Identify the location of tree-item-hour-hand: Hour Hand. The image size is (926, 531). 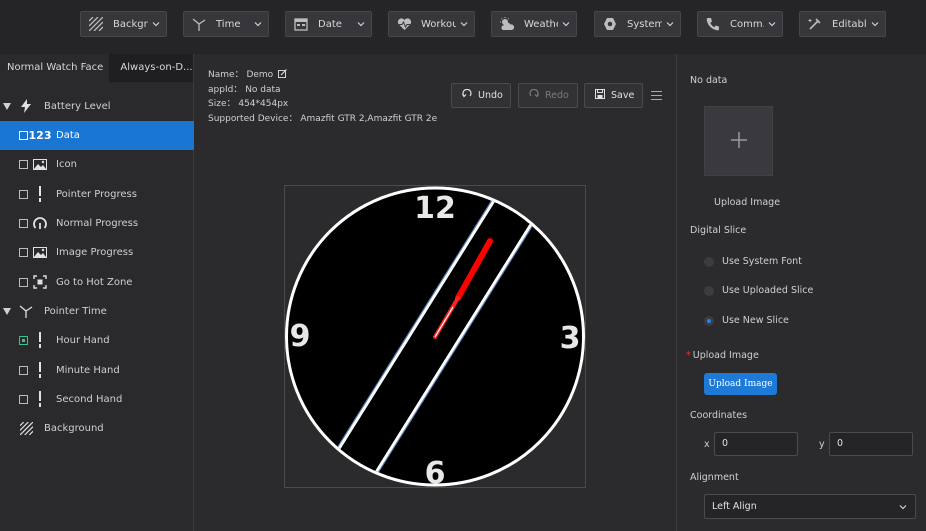
(97, 340).